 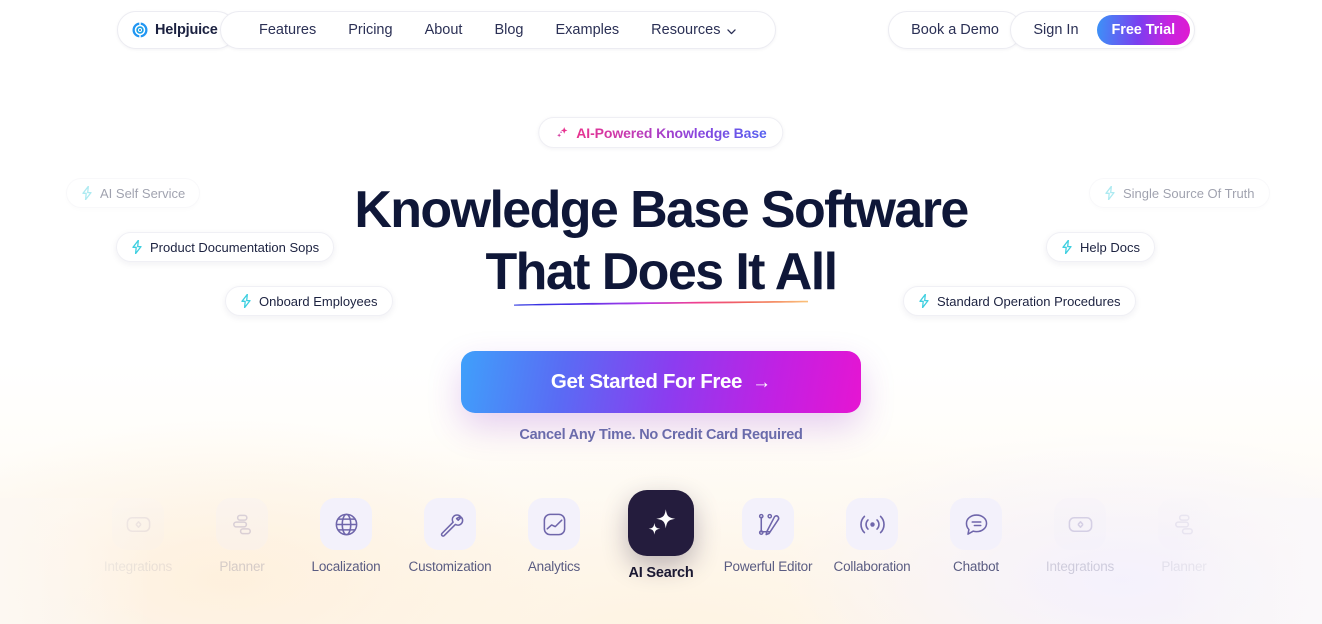 What do you see at coordinates (671, 132) in the screenshot?
I see `ai-powered-badge-label: AI-Powered Knowledge Base` at bounding box center [671, 132].